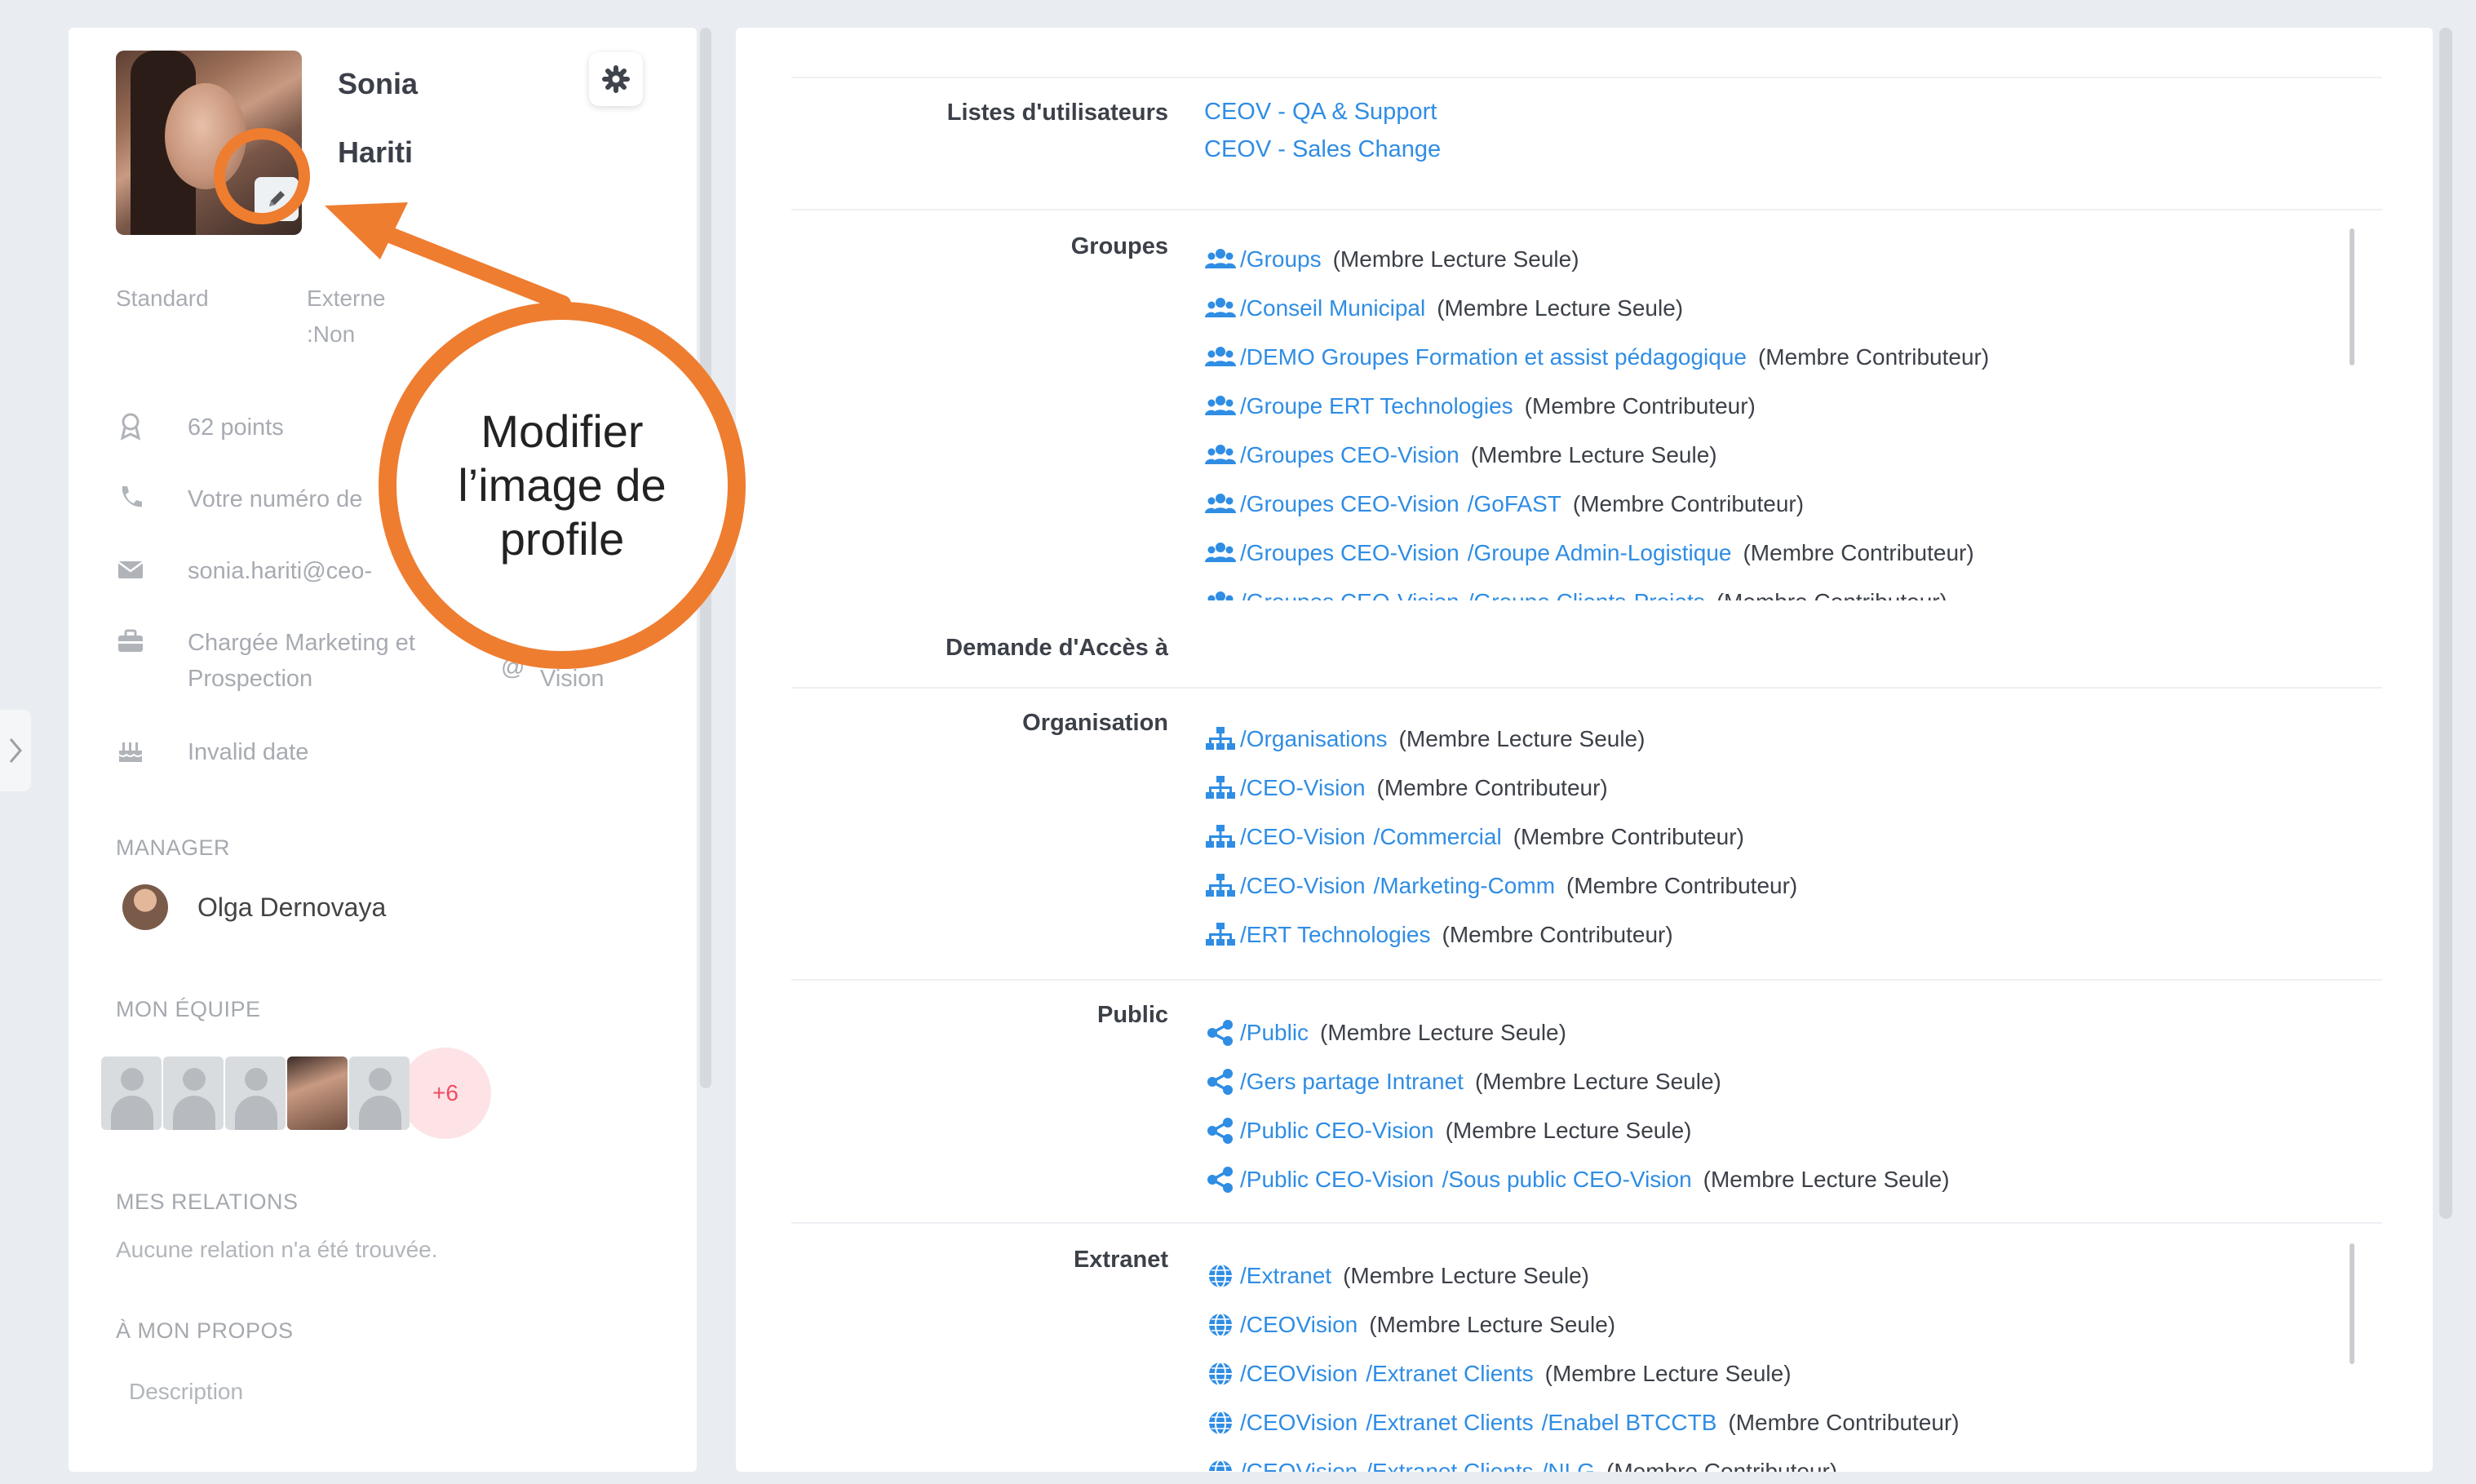  I want to click on email-text: sonia.hariti@ceo-, so click(280, 571).